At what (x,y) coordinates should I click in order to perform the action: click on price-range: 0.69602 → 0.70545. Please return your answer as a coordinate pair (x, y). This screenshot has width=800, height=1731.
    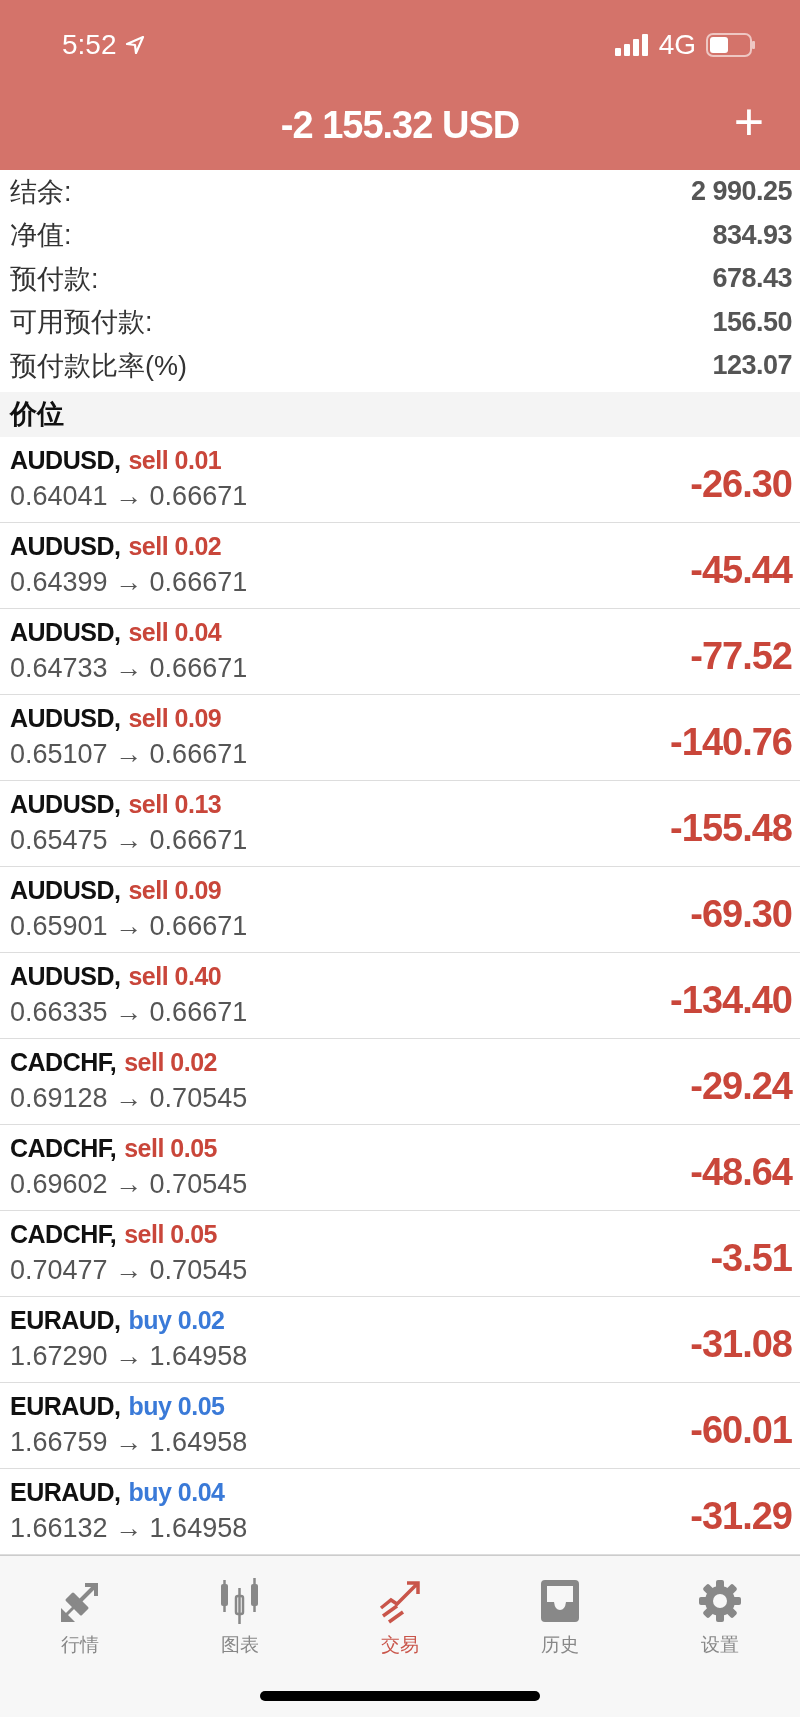
    Looking at the image, I should click on (129, 1184).